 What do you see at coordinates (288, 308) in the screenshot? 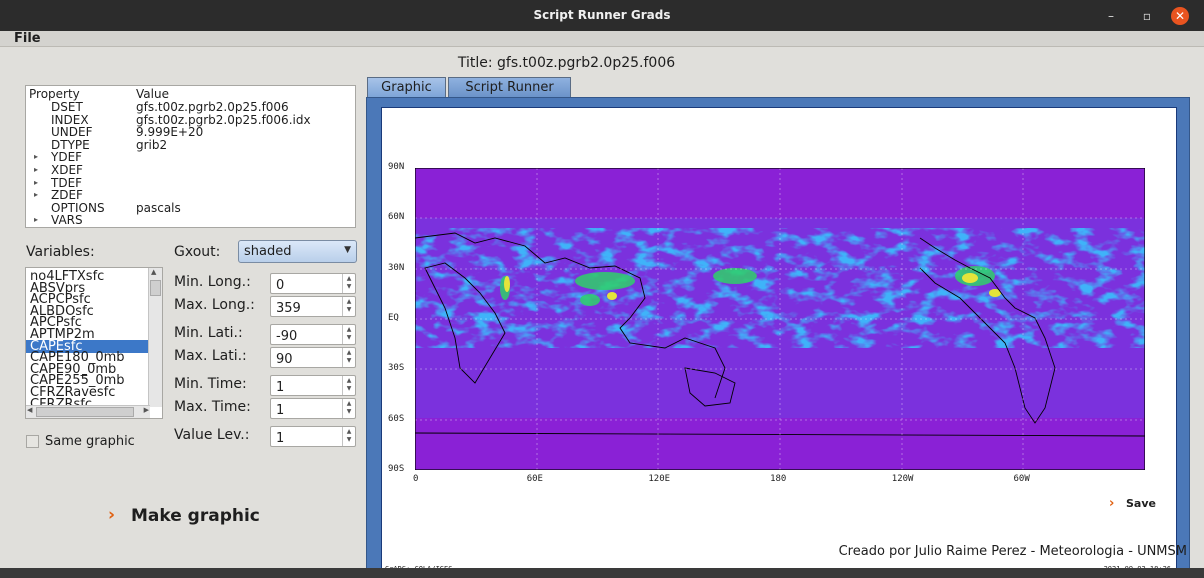
I see `spin-value: 359` at bounding box center [288, 308].